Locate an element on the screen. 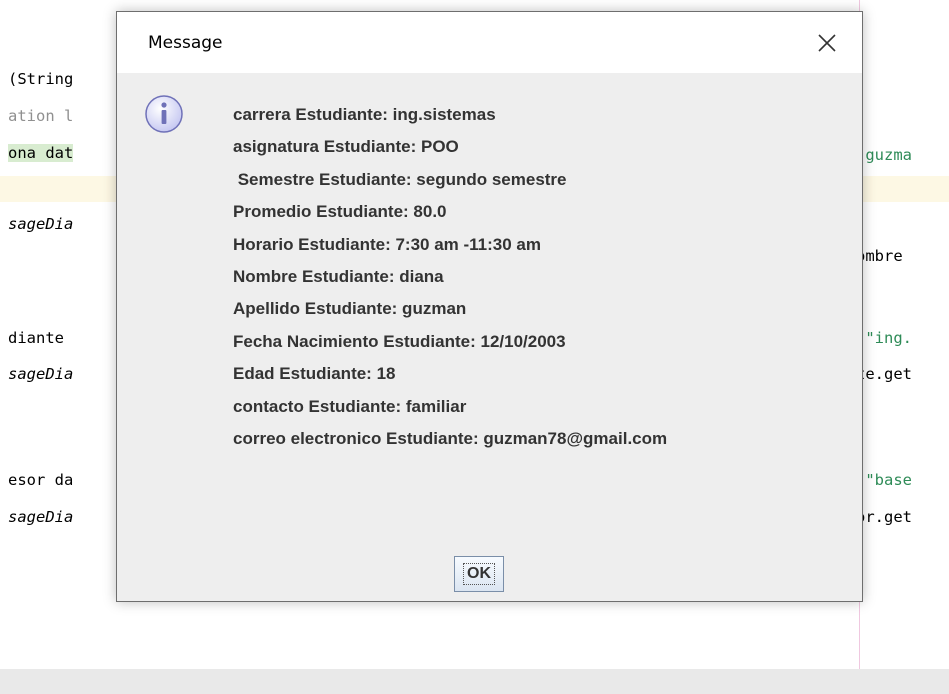 This screenshot has width=949, height=694. code-text: ona dat is located at coordinates (41, 153).